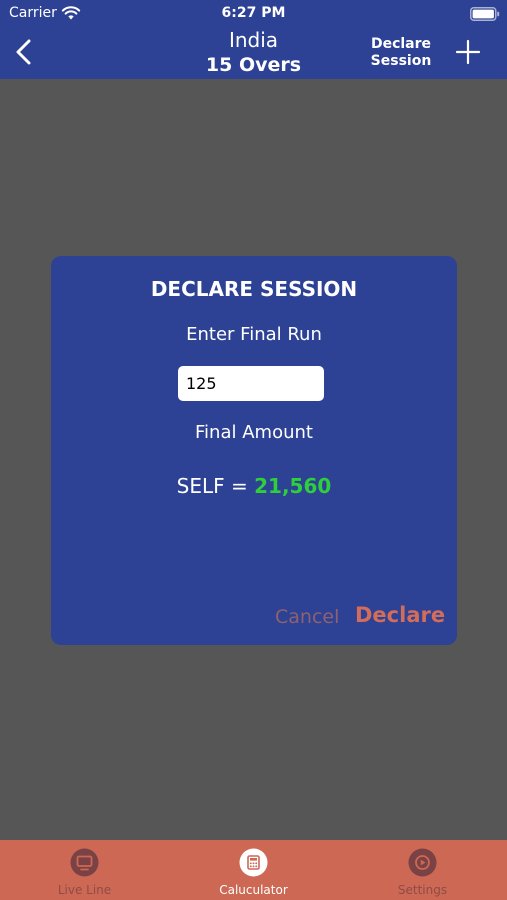 The image size is (507, 900). What do you see at coordinates (254, 289) in the screenshot?
I see `dialog-title: DECLARE SESSION` at bounding box center [254, 289].